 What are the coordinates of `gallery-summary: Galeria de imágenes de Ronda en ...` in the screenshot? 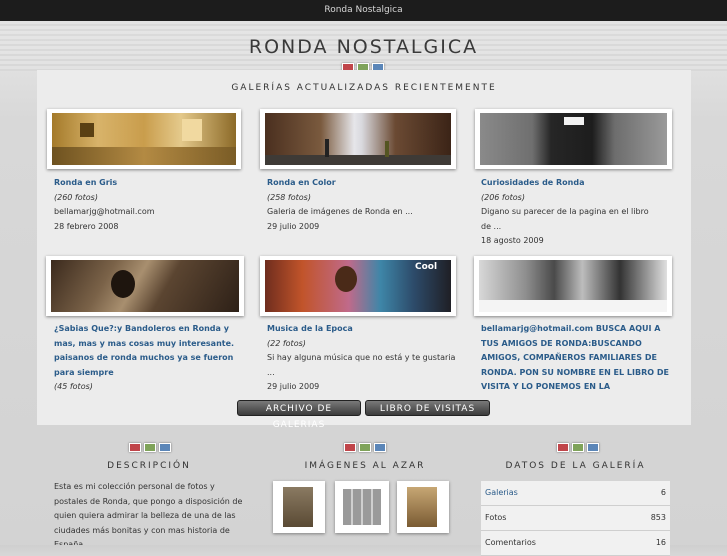 It's located at (340, 212).